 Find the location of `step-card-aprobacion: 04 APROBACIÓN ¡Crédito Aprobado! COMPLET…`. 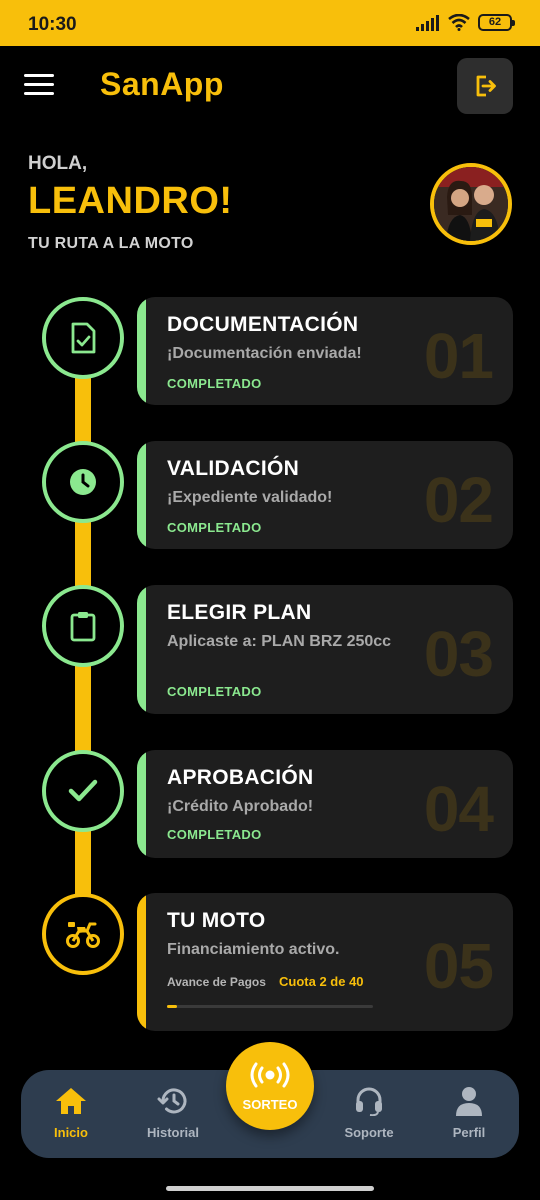

step-card-aprobacion: 04 APROBACIÓN ¡Crédito Aprobado! COMPLET… is located at coordinates (325, 804).